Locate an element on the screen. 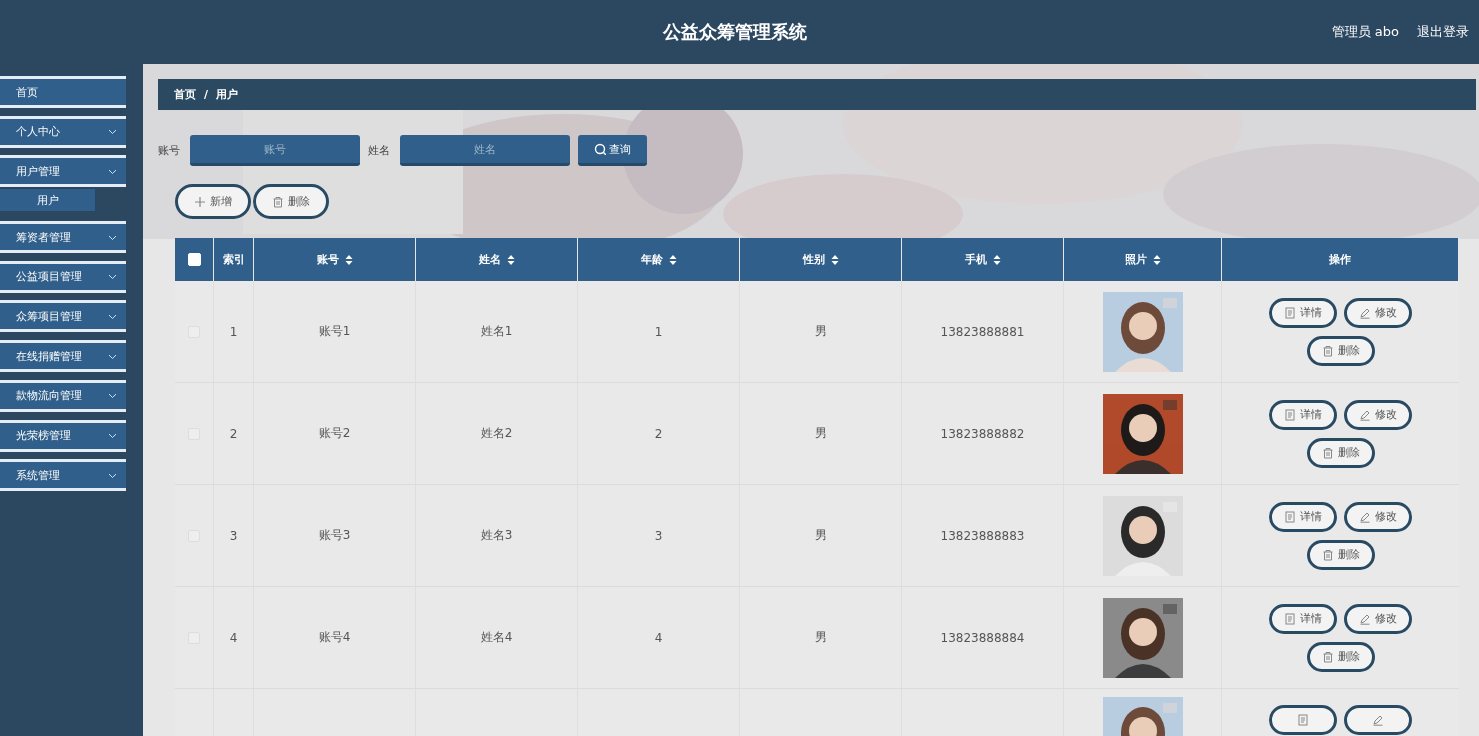 The width and height of the screenshot is (1479, 736). menu-item: 筹资者管理 is located at coordinates (63, 237).